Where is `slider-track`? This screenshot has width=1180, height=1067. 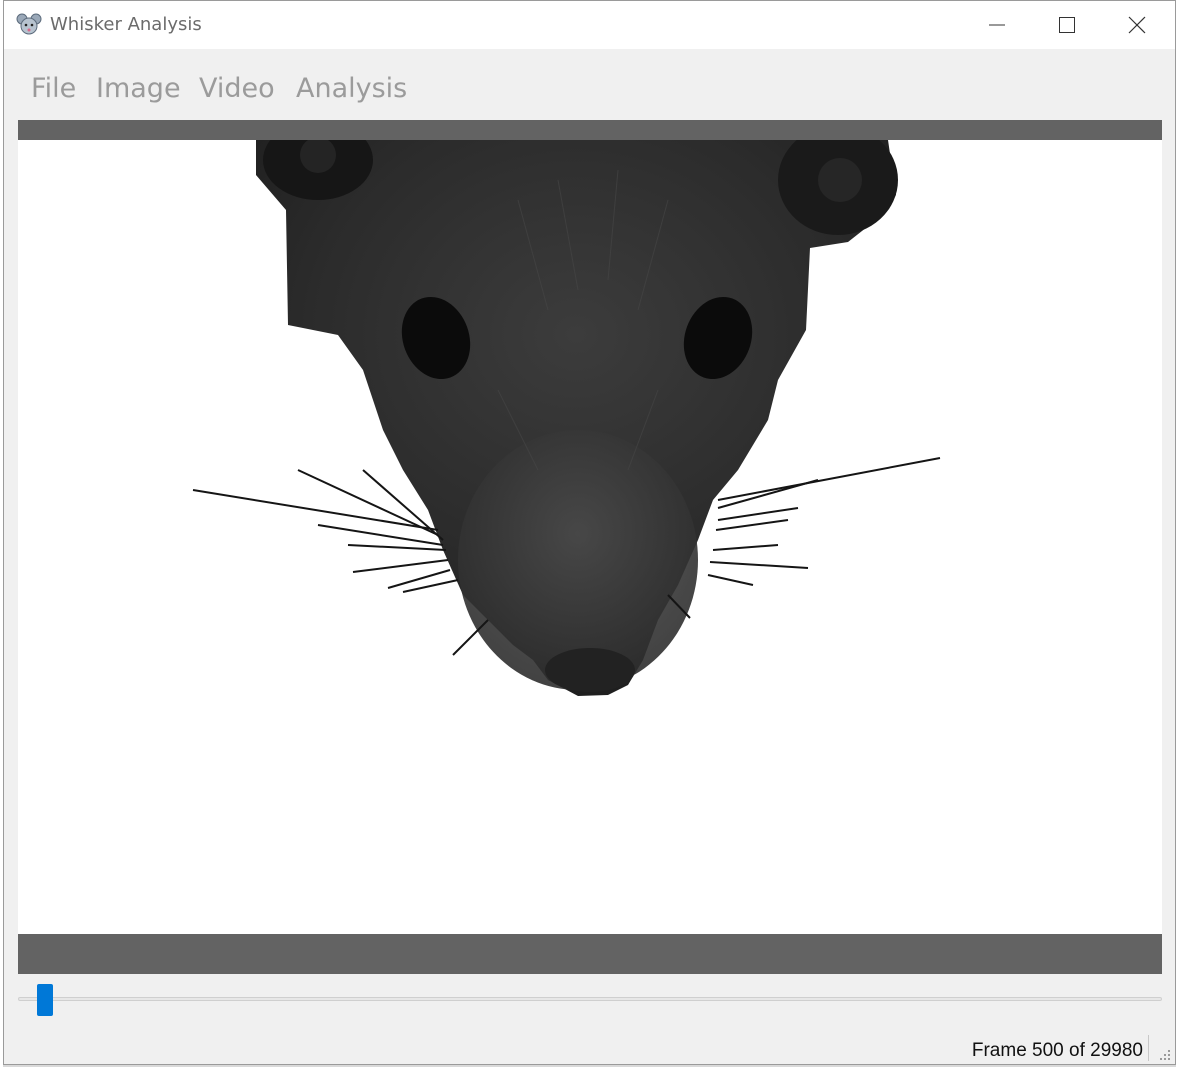 slider-track is located at coordinates (590, 999).